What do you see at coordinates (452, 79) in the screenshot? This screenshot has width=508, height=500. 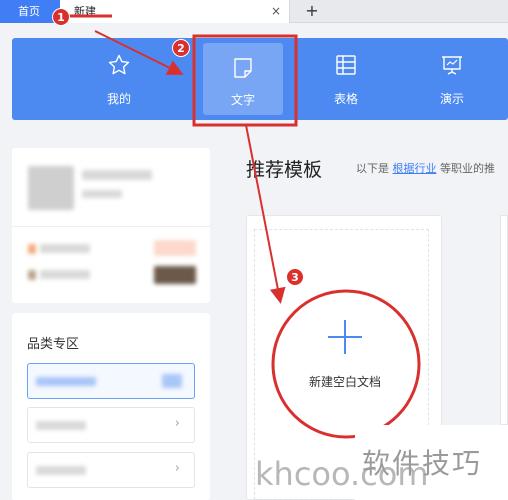 I see `type-slides: 演示` at bounding box center [452, 79].